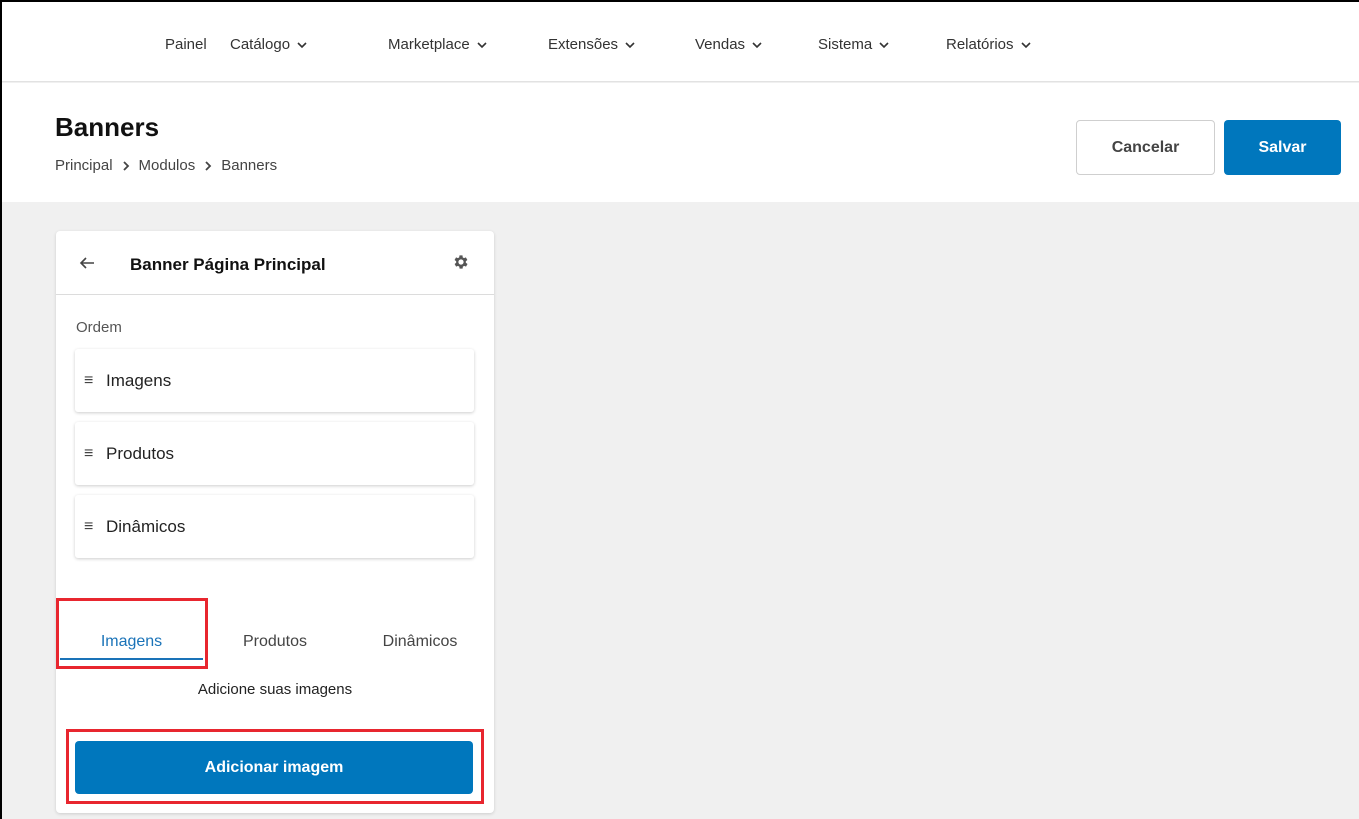 This screenshot has width=1359, height=819. I want to click on breadcrumb-item-principal: Principal, so click(84, 165).